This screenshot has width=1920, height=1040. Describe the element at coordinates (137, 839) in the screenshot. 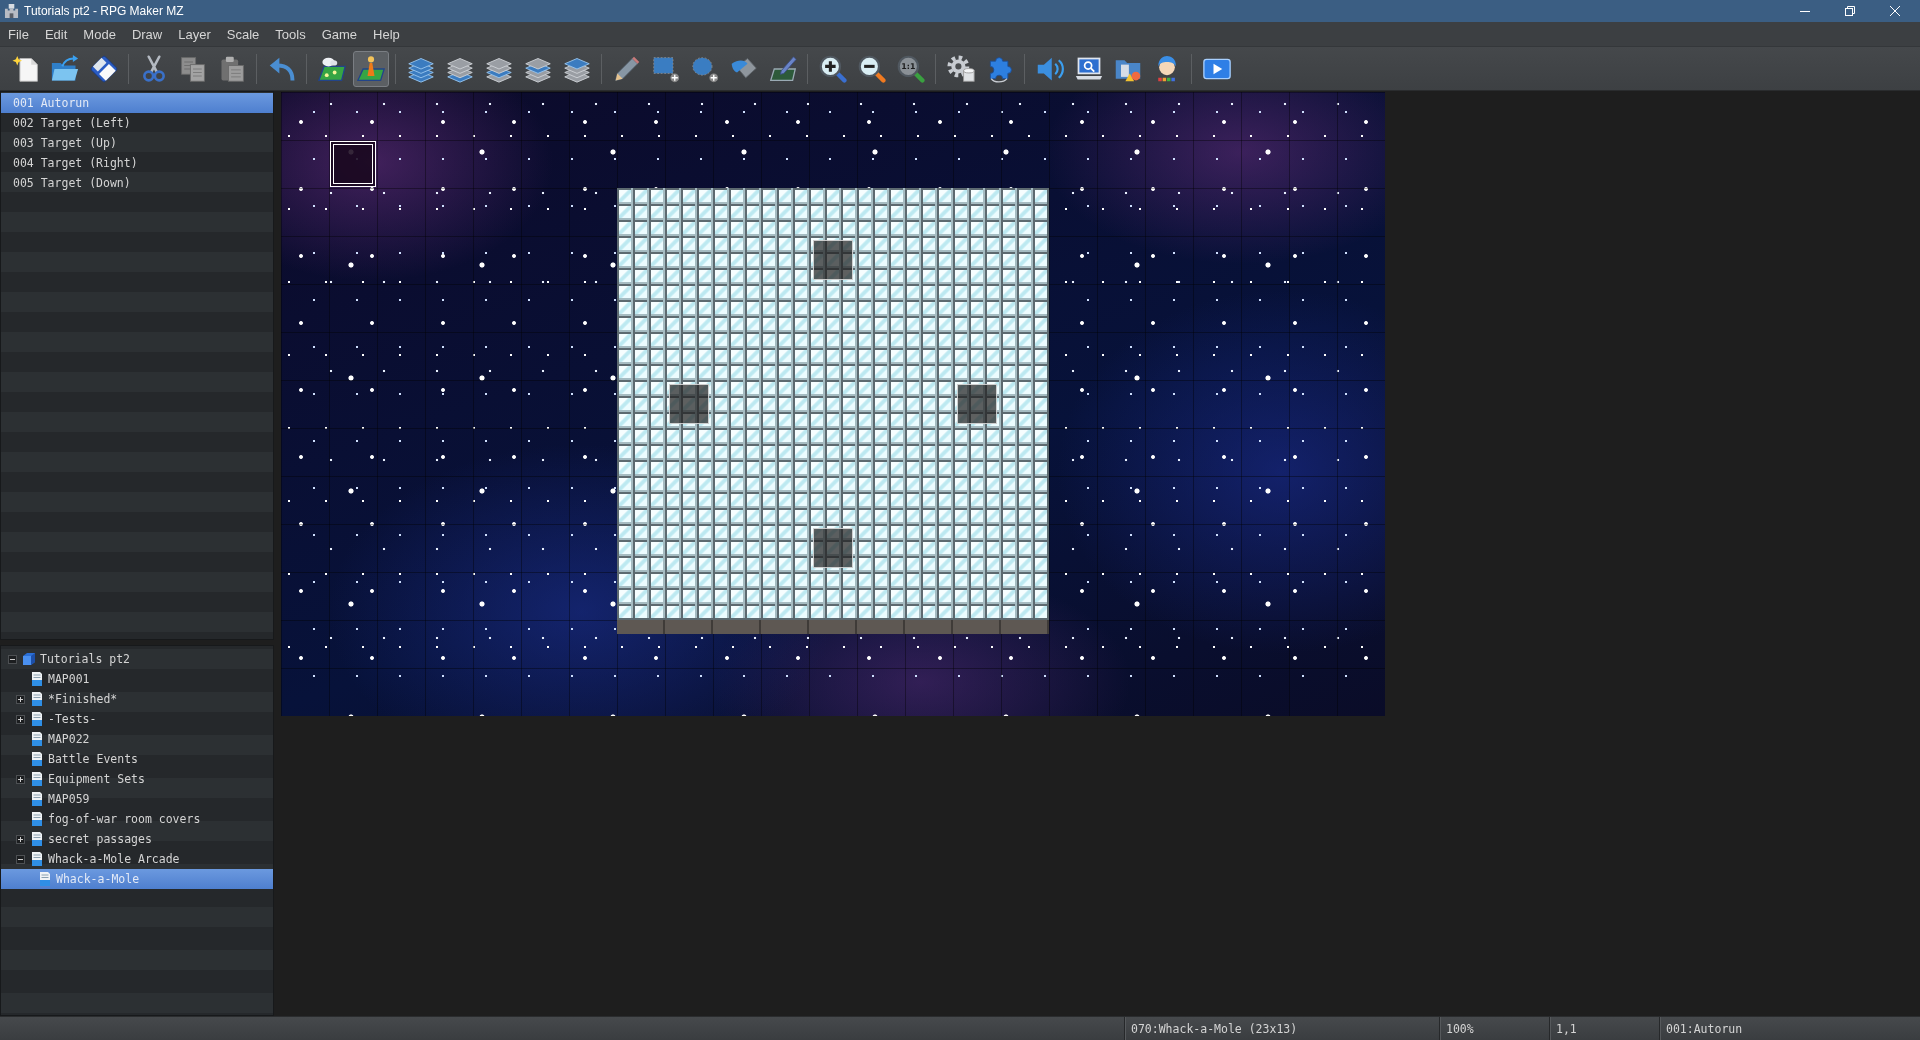

I see `map-tree-item: secret passages` at that location.